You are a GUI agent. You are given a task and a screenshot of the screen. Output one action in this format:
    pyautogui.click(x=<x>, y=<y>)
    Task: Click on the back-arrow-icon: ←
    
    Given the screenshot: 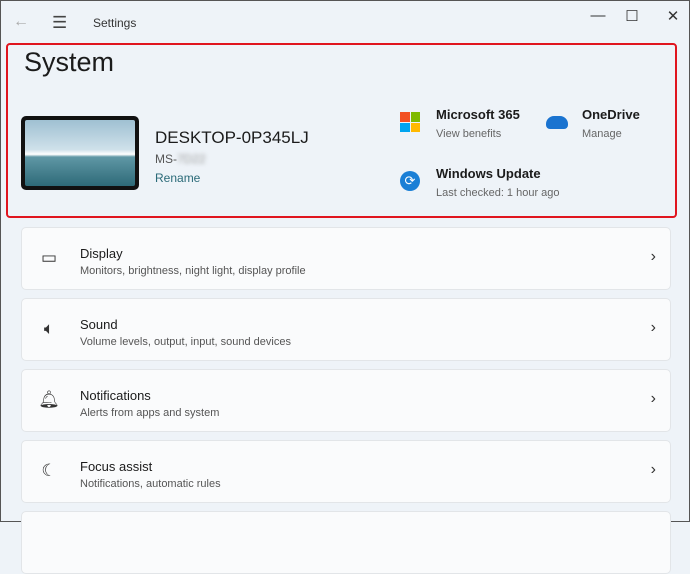 What is the action you would take?
    pyautogui.click(x=21, y=22)
    